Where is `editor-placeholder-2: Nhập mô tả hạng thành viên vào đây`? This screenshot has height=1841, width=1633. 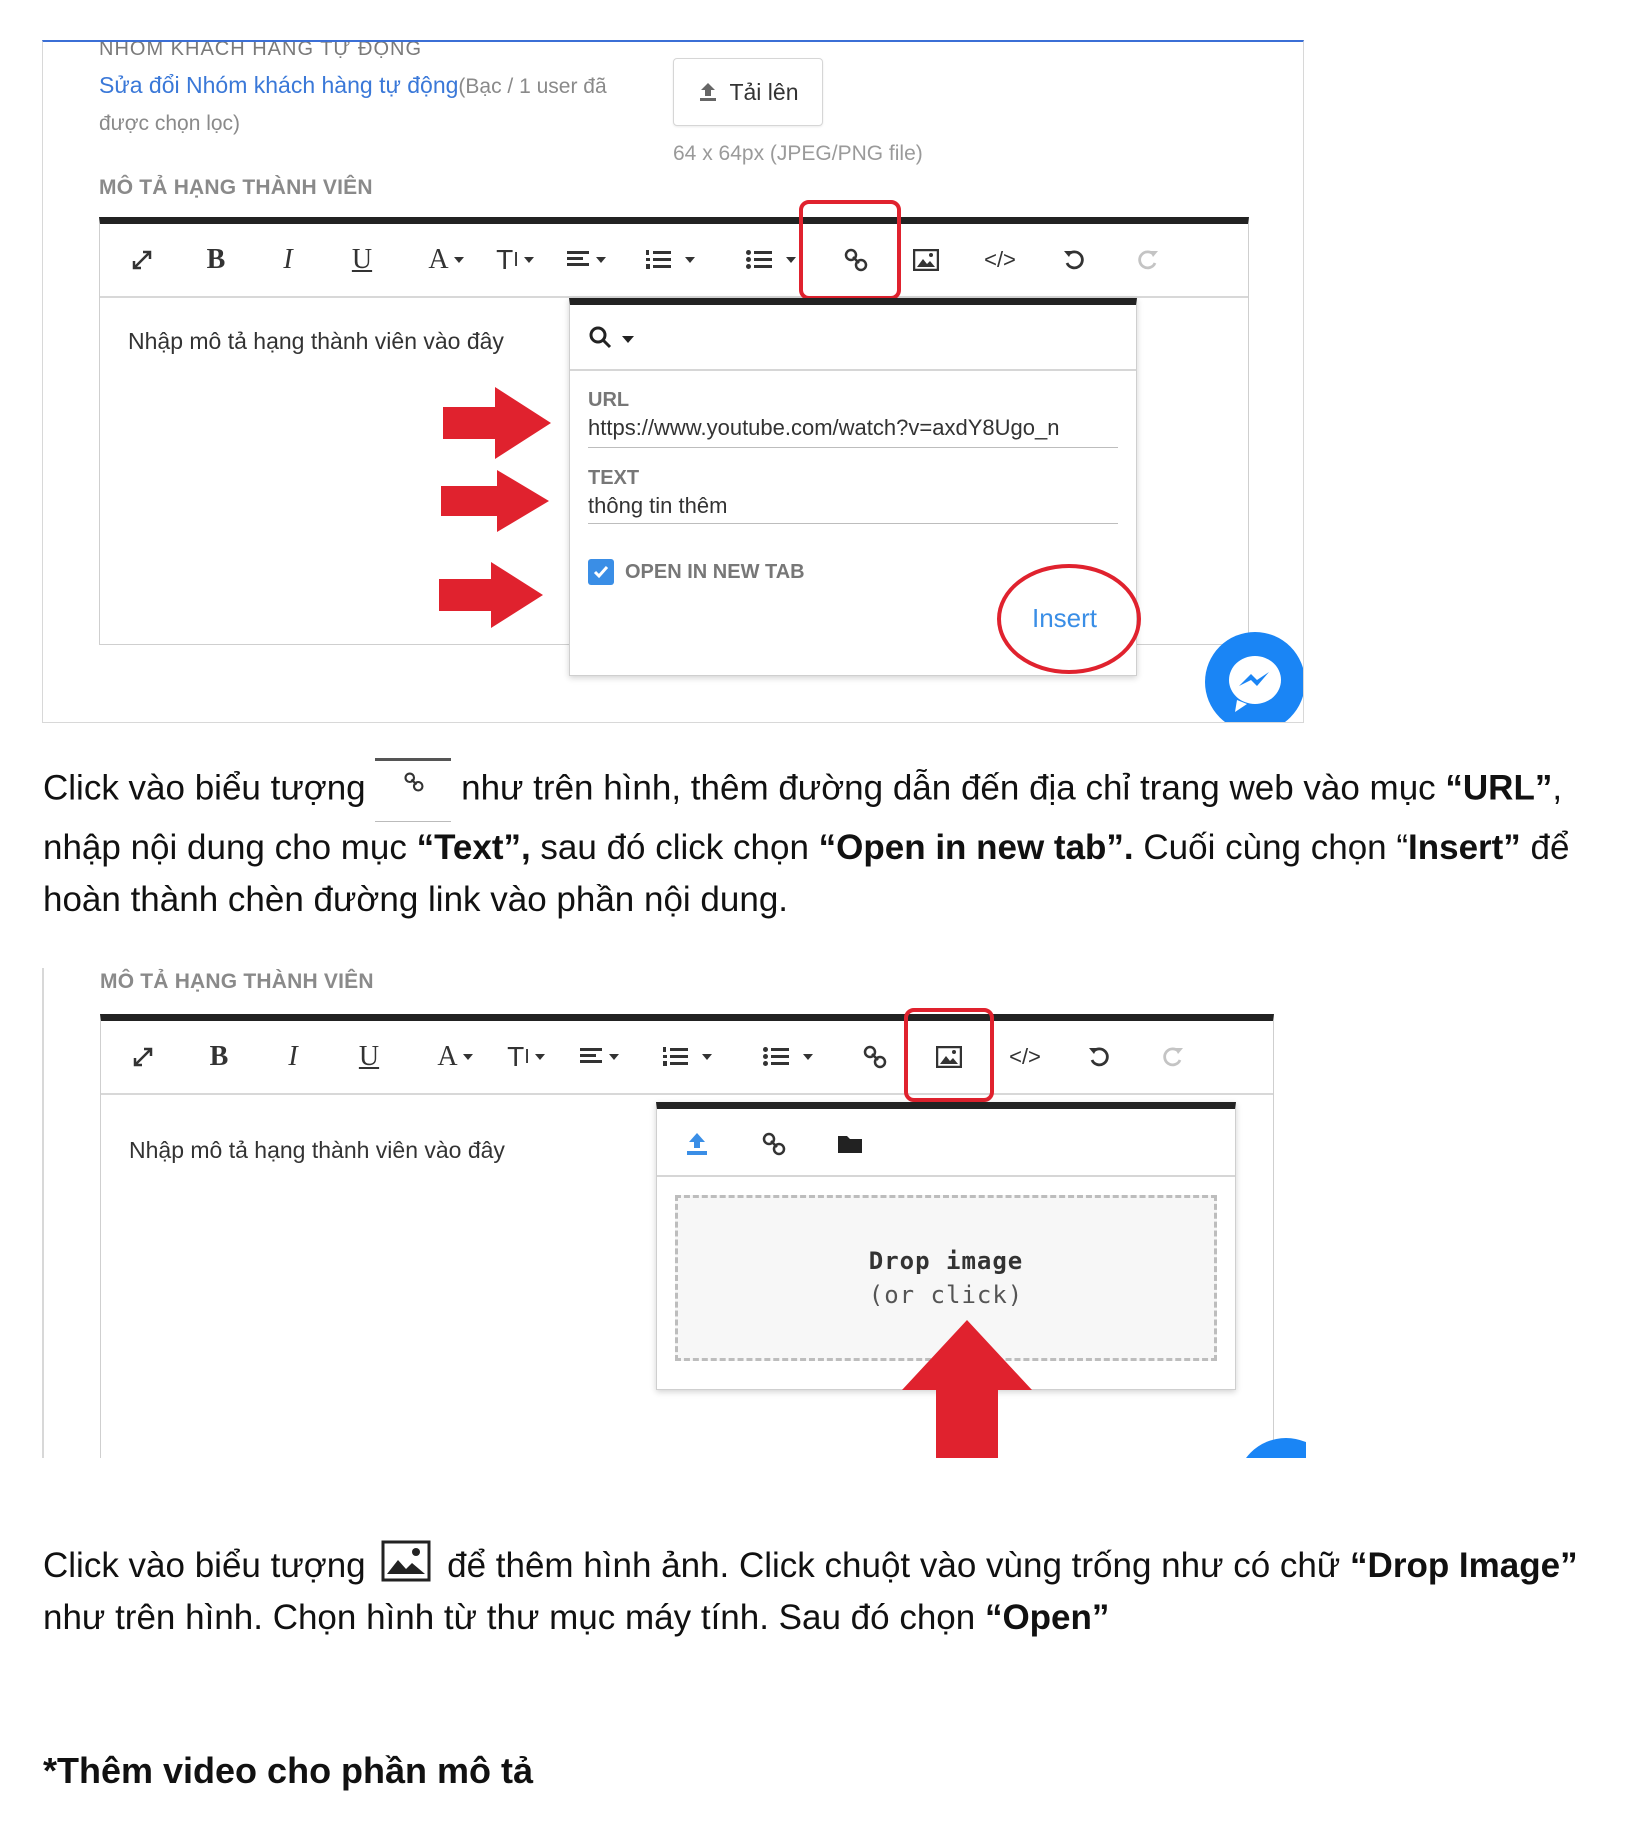
editor-placeholder-2: Nhập mô tả hạng thành viên vào đây is located at coordinates (317, 1150).